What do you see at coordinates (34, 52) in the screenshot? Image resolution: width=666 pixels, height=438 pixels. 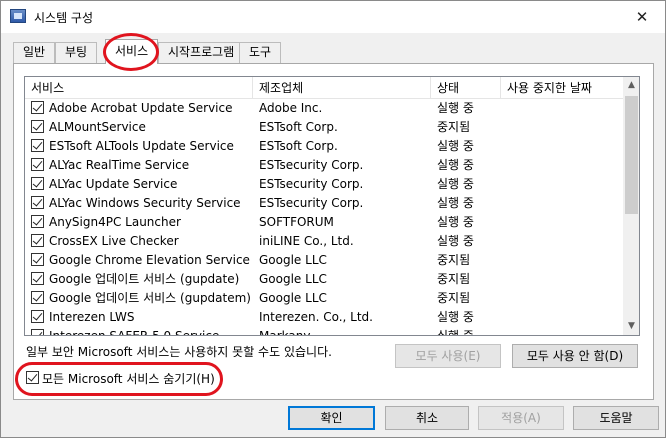 I see `tab-general: 일반` at bounding box center [34, 52].